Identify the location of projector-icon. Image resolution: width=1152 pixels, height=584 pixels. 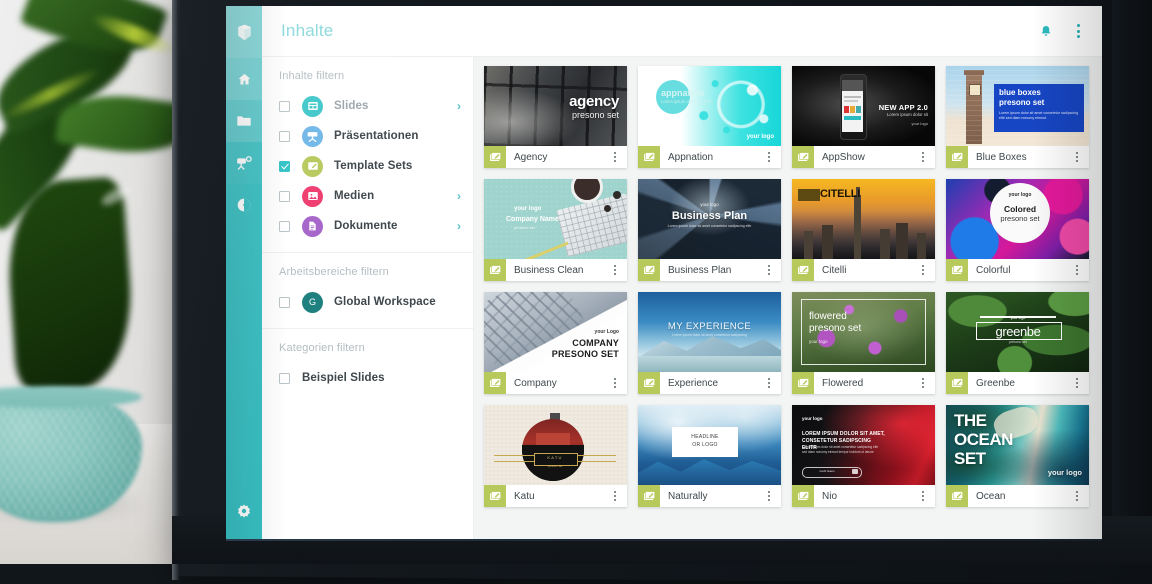
(244, 163).